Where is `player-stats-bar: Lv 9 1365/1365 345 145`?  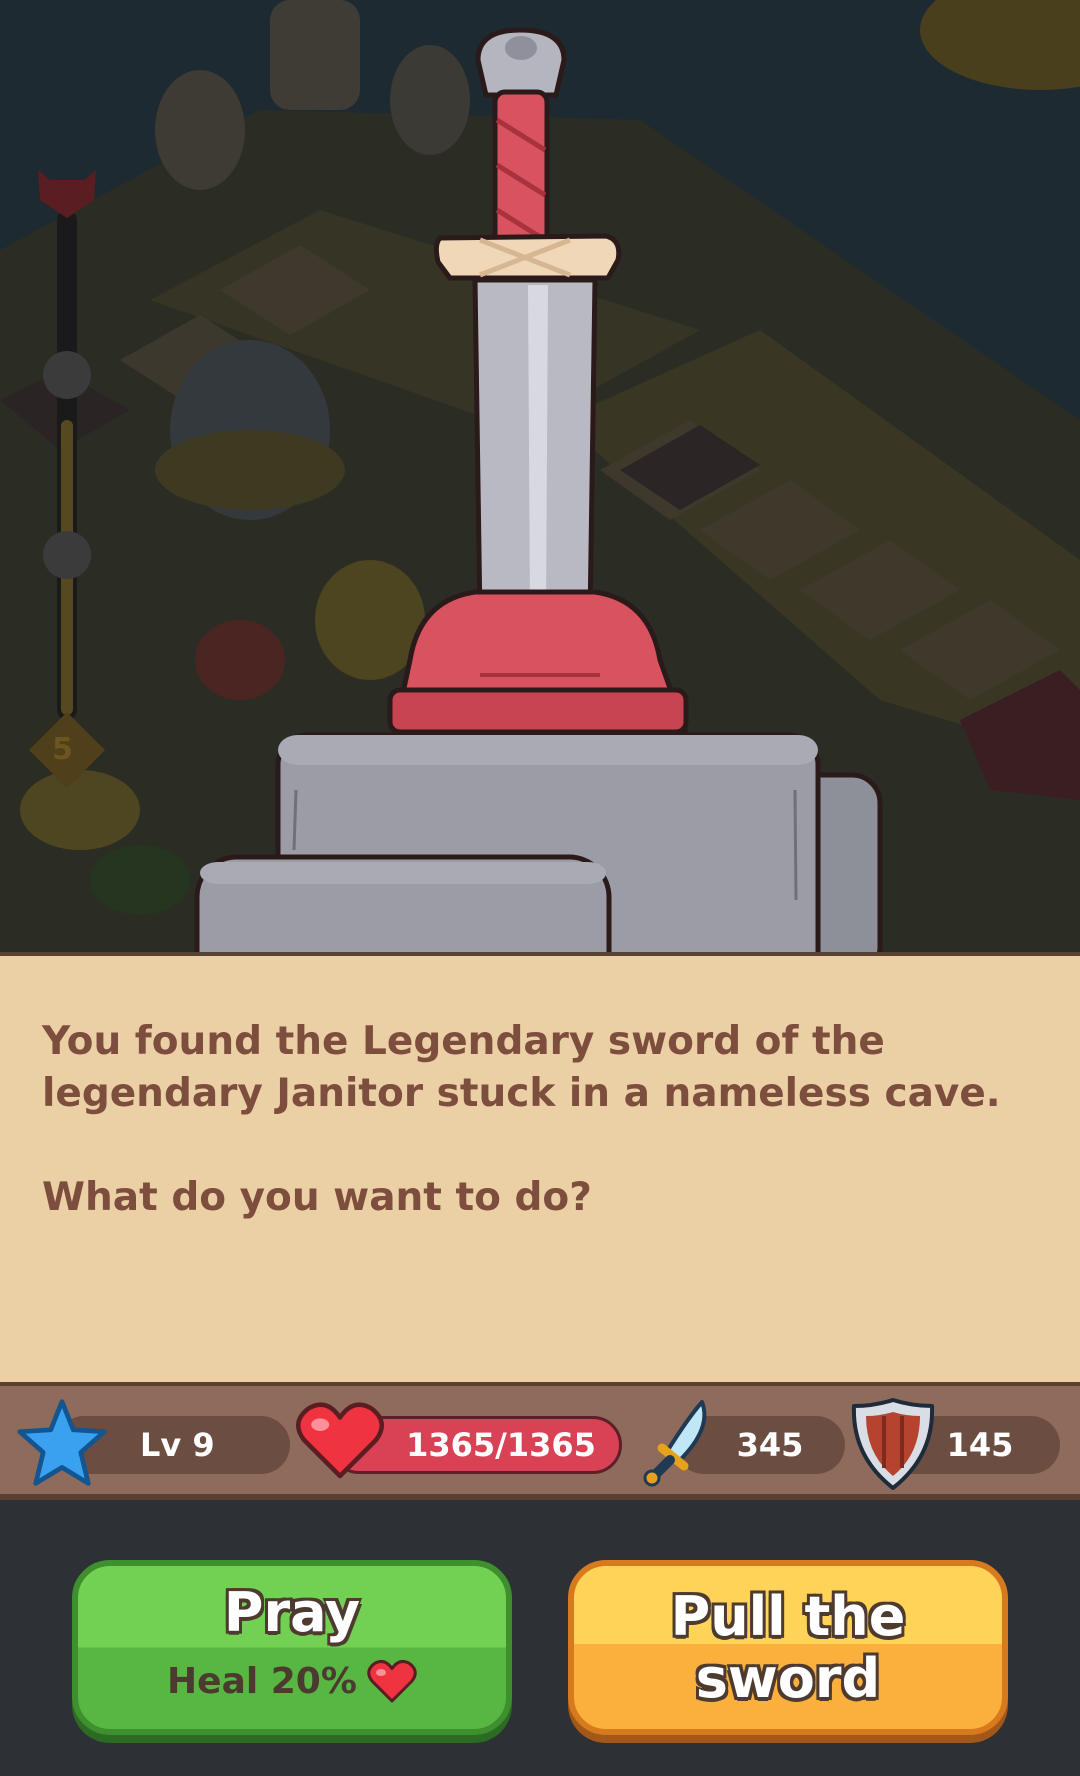 player-stats-bar: Lv 9 1365/1365 345 145 is located at coordinates (540, 1441).